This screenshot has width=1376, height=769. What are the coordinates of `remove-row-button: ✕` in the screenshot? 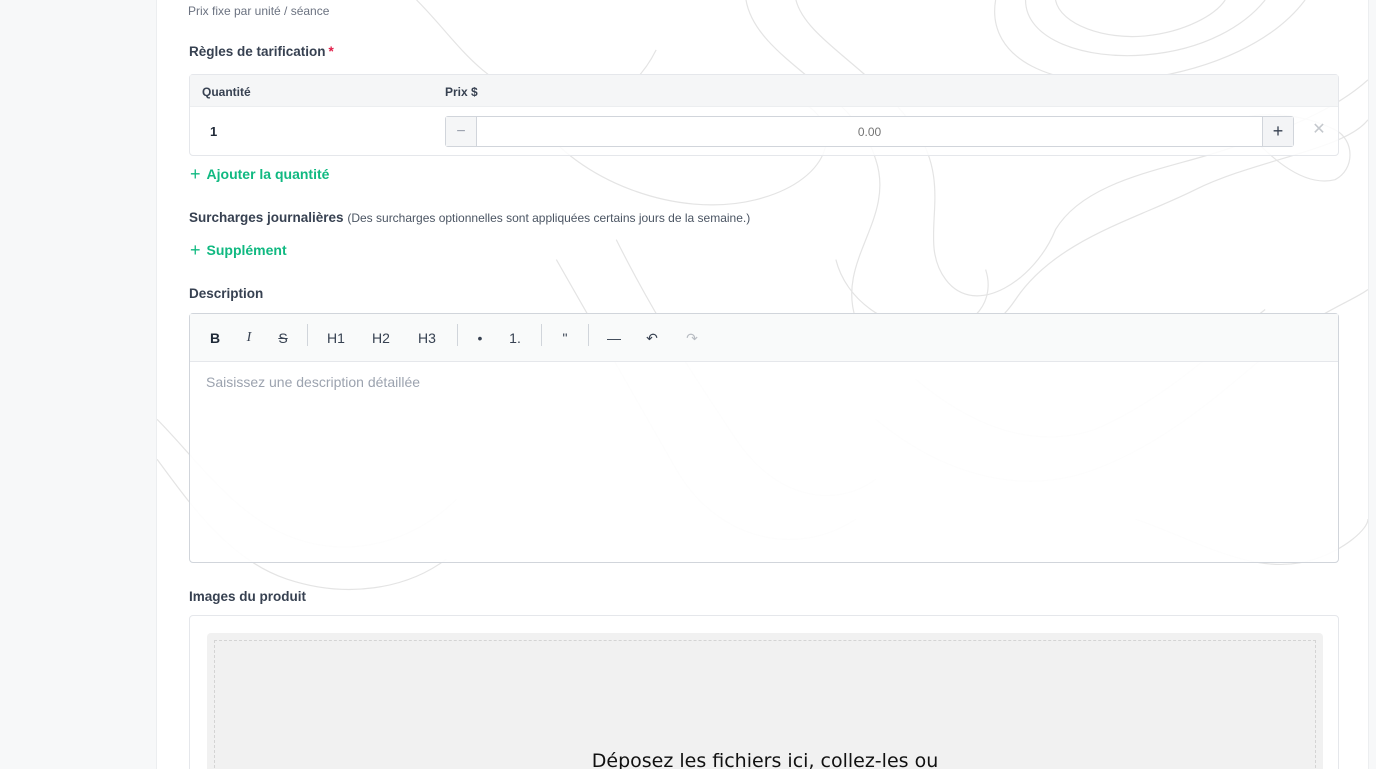 It's located at (1319, 130).